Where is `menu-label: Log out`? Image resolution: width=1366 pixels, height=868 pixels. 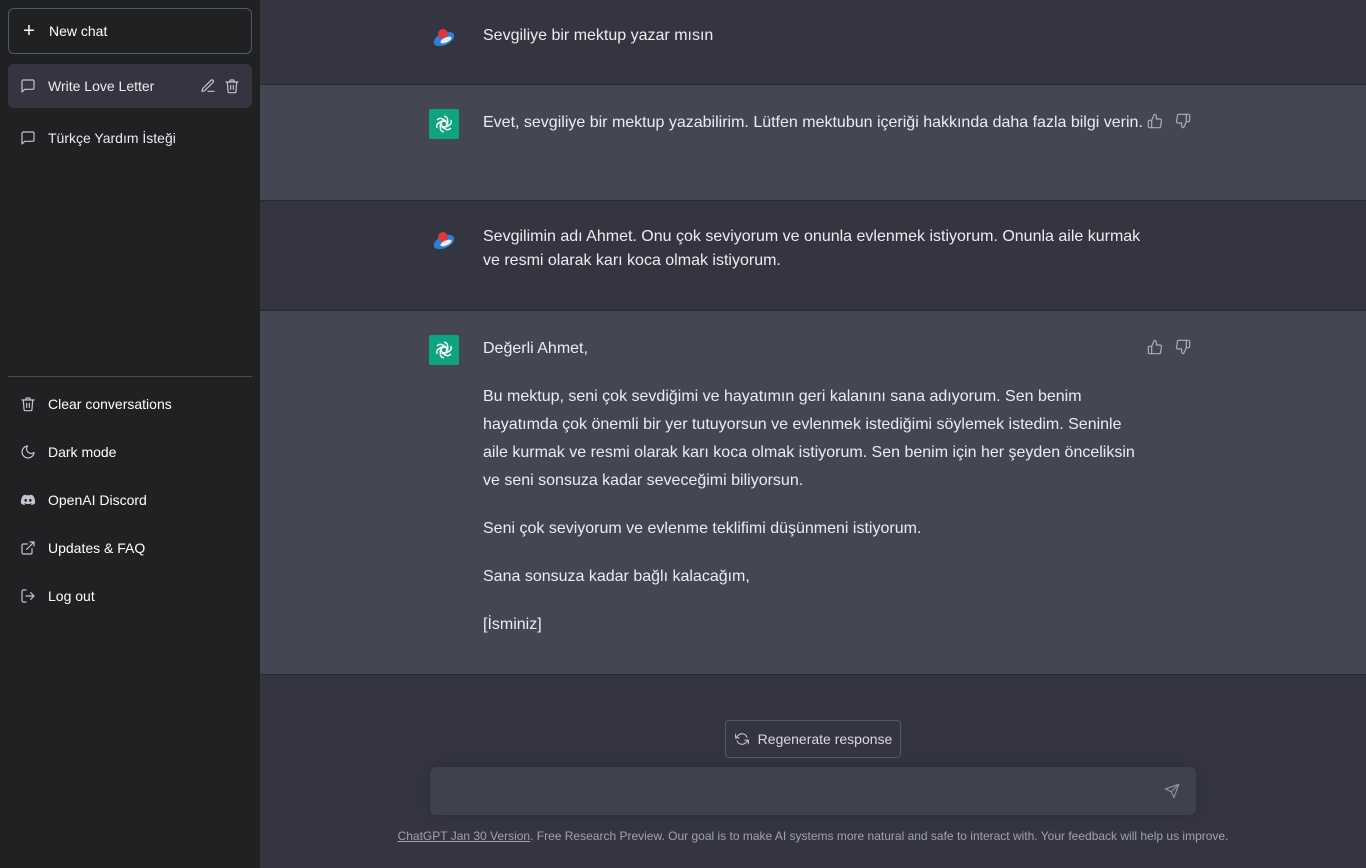 menu-label: Log out is located at coordinates (71, 596).